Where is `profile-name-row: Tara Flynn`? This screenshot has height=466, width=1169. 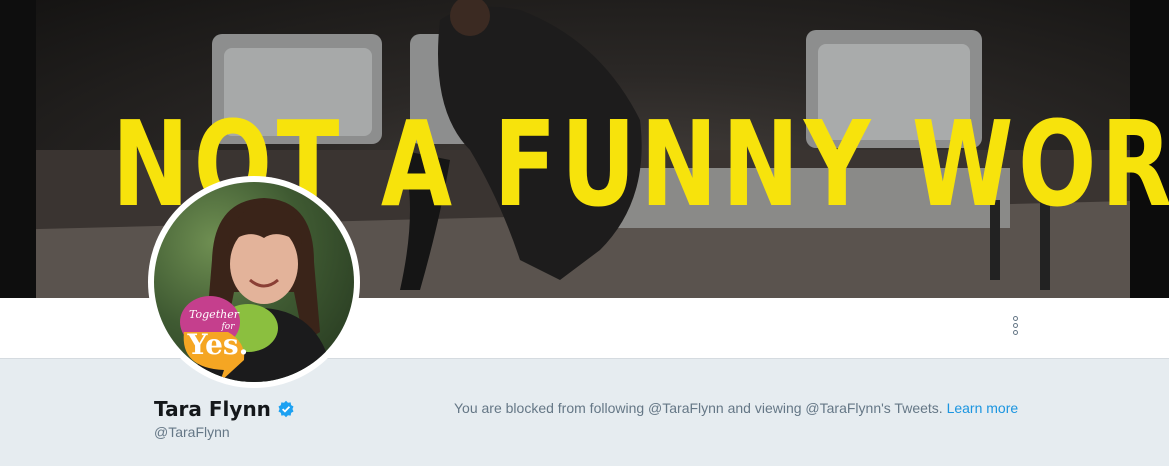 profile-name-row: Tara Flynn is located at coordinates (224, 409).